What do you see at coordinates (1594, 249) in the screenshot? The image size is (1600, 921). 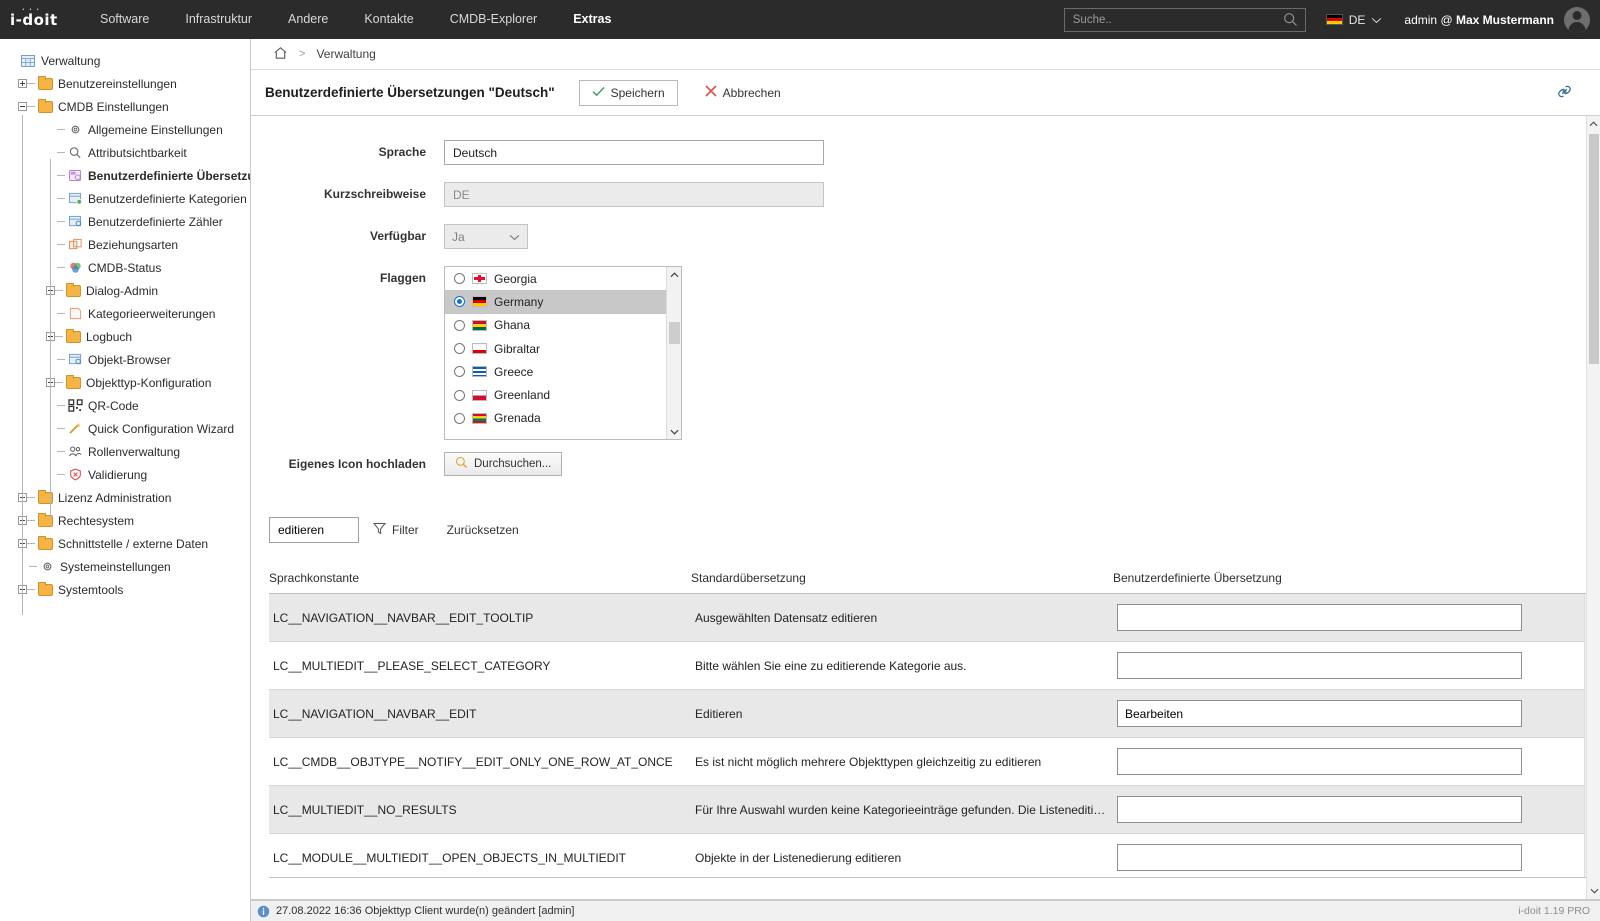 I see `page-scrollbar-thumb` at bounding box center [1594, 249].